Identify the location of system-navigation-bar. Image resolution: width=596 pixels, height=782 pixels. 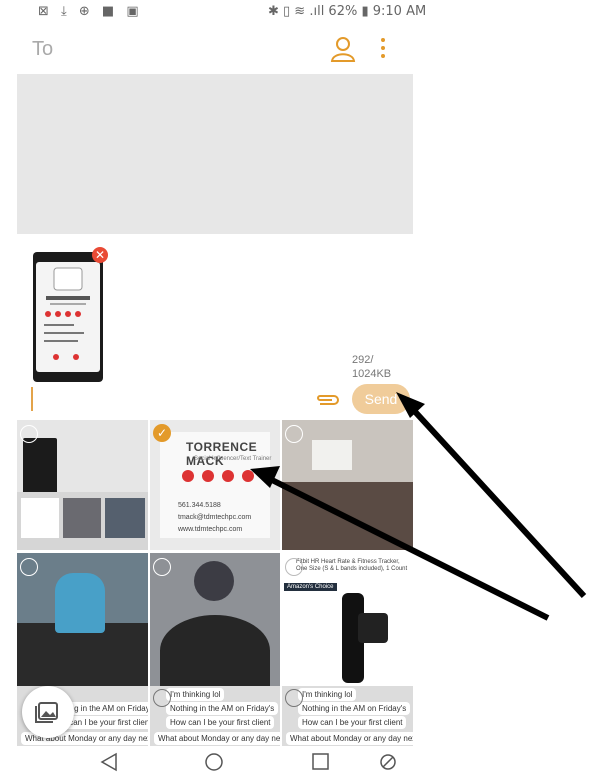
(298, 761).